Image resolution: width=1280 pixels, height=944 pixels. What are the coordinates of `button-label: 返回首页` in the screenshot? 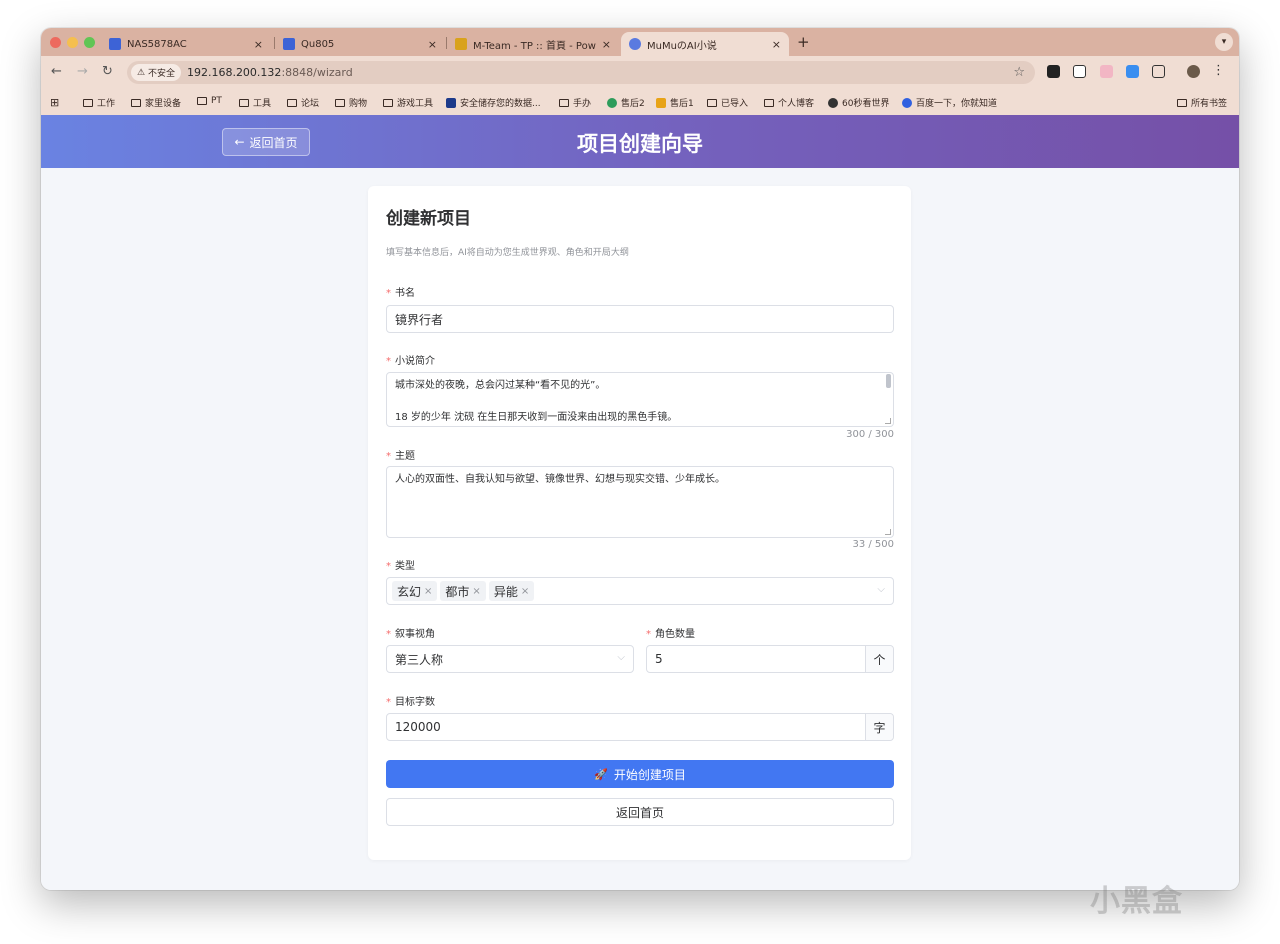 It's located at (639, 812).